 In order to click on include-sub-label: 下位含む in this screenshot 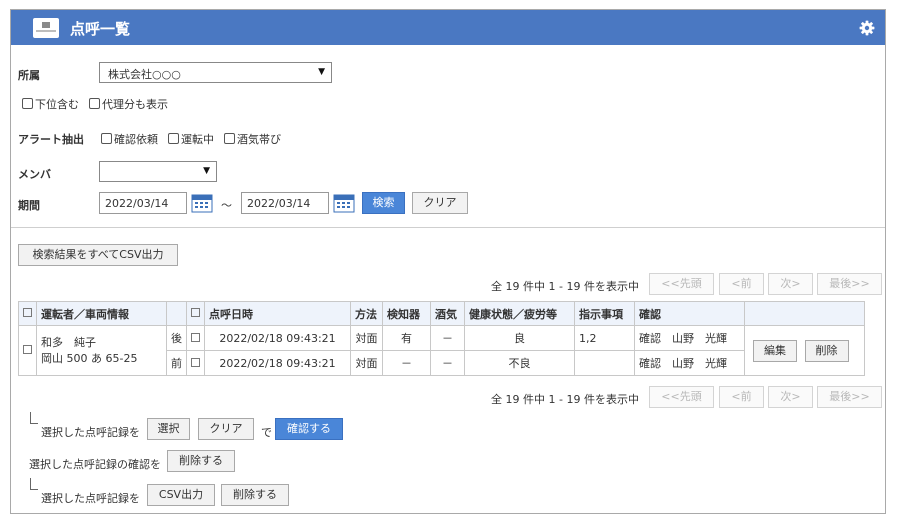, I will do `click(57, 104)`.